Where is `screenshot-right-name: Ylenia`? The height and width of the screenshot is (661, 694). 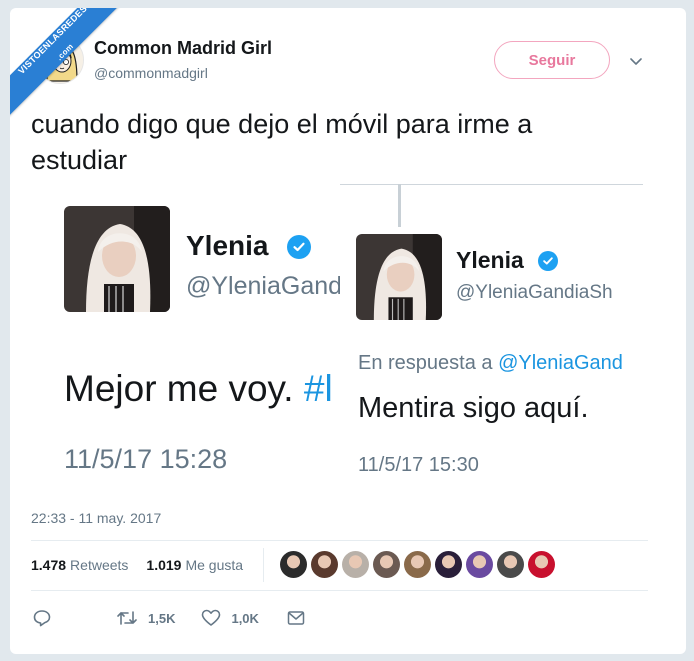 screenshot-right-name: Ylenia is located at coordinates (490, 260).